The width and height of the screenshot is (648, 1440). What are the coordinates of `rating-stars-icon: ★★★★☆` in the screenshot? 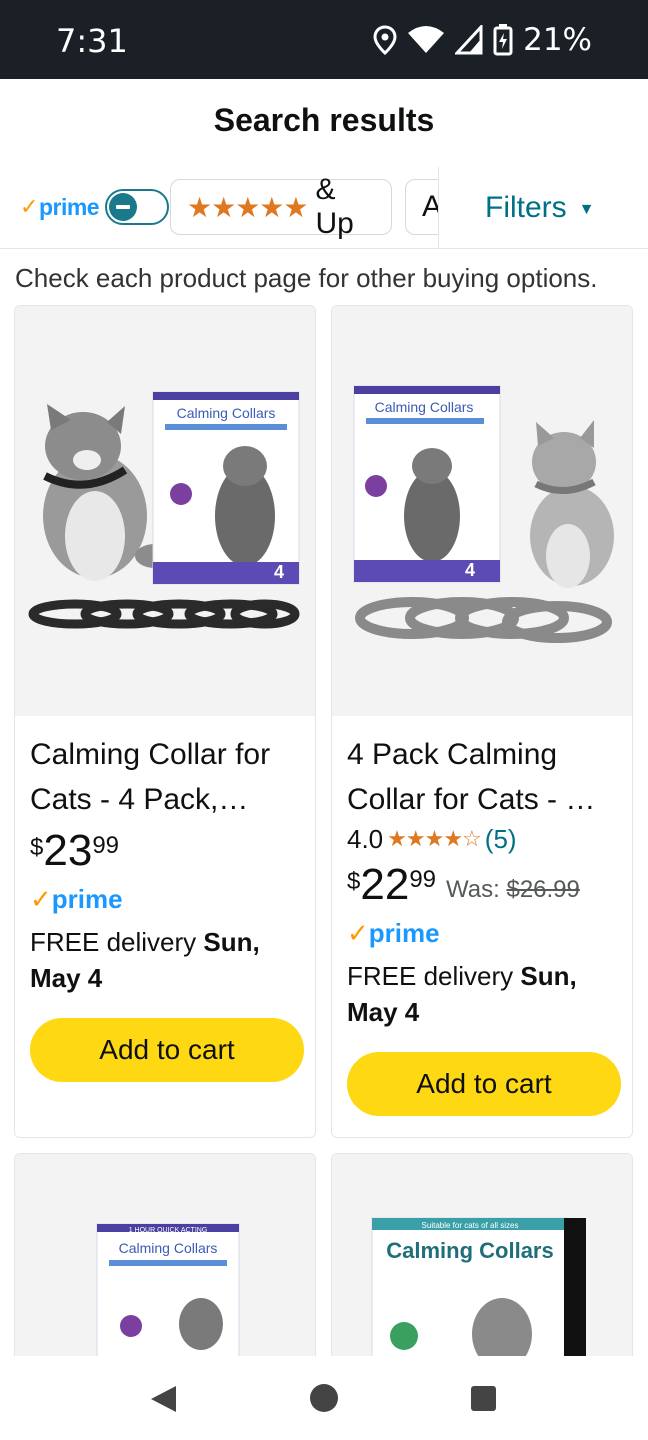 It's located at (434, 838).